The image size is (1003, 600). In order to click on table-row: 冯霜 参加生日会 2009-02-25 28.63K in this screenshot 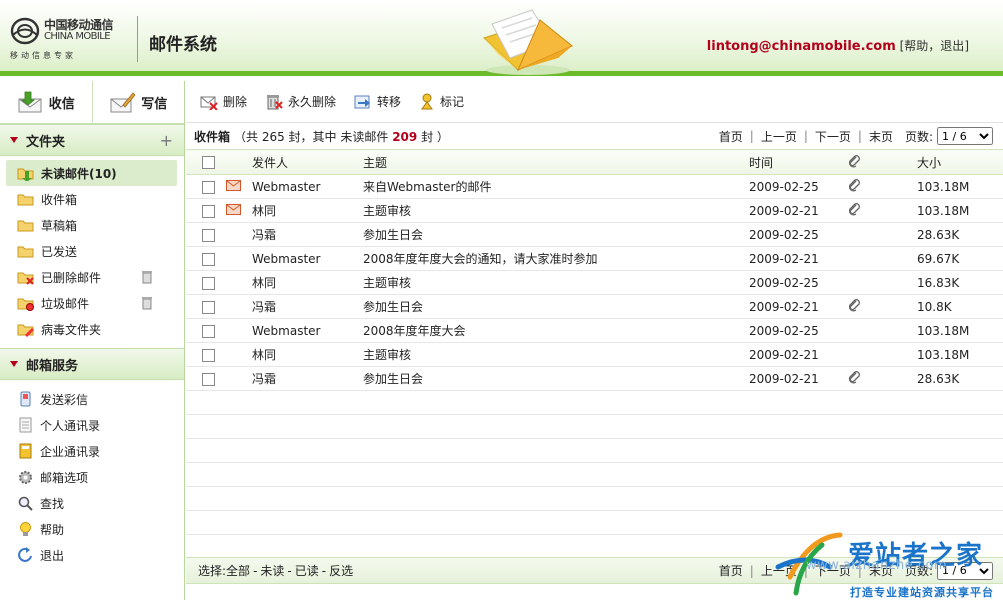, I will do `click(594, 234)`.